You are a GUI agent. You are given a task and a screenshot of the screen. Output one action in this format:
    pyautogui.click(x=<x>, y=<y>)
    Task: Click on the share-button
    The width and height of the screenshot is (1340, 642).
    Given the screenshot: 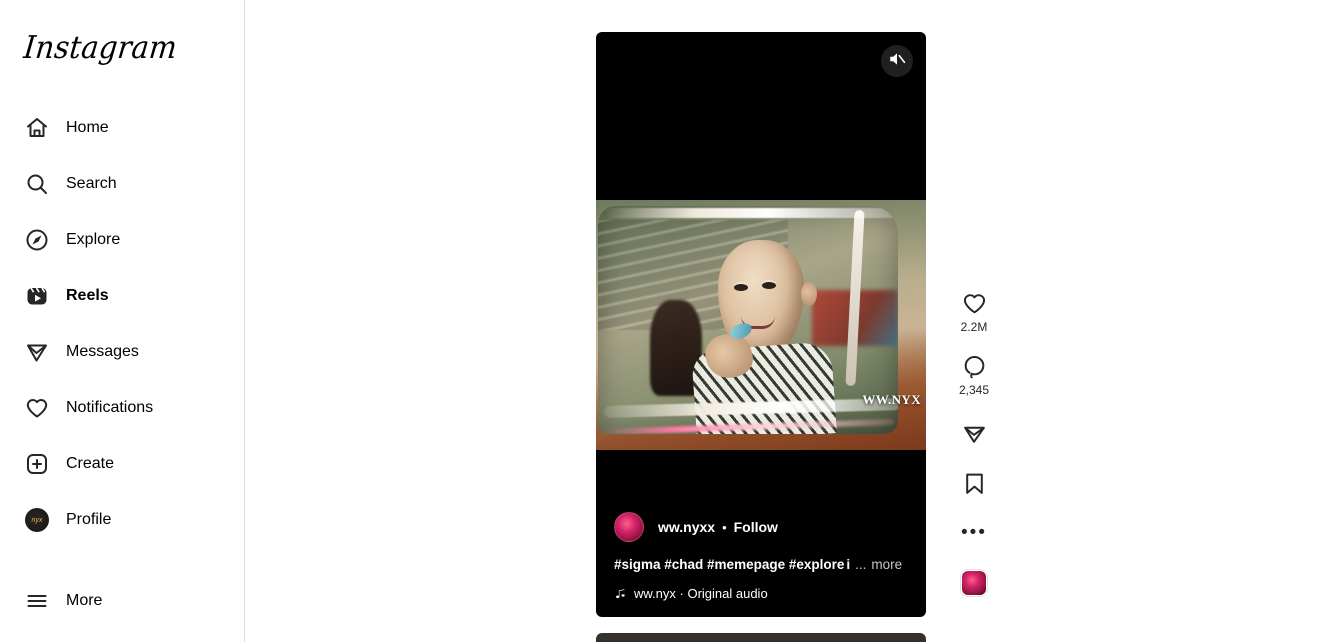 What is the action you would take?
    pyautogui.click(x=974, y=433)
    